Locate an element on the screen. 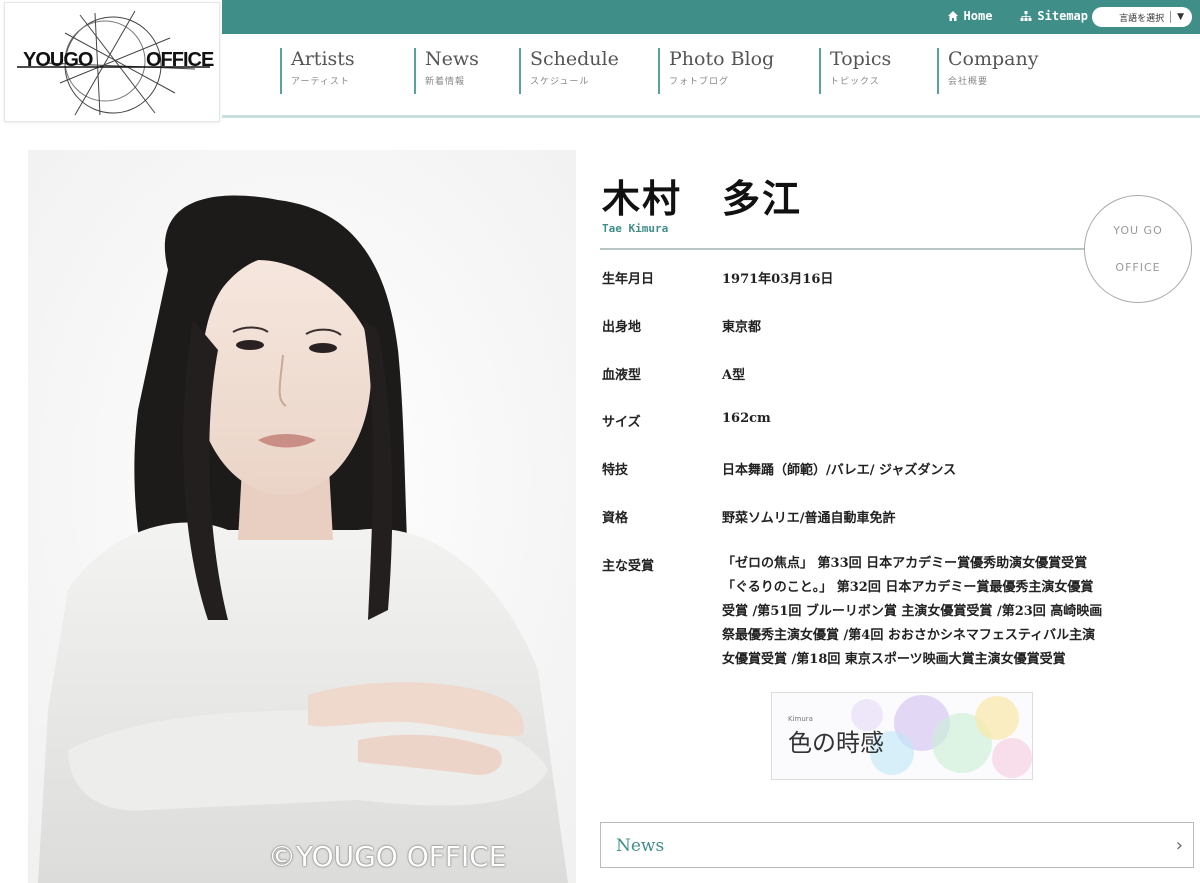  profile-label: 出身地 is located at coordinates (622, 327).